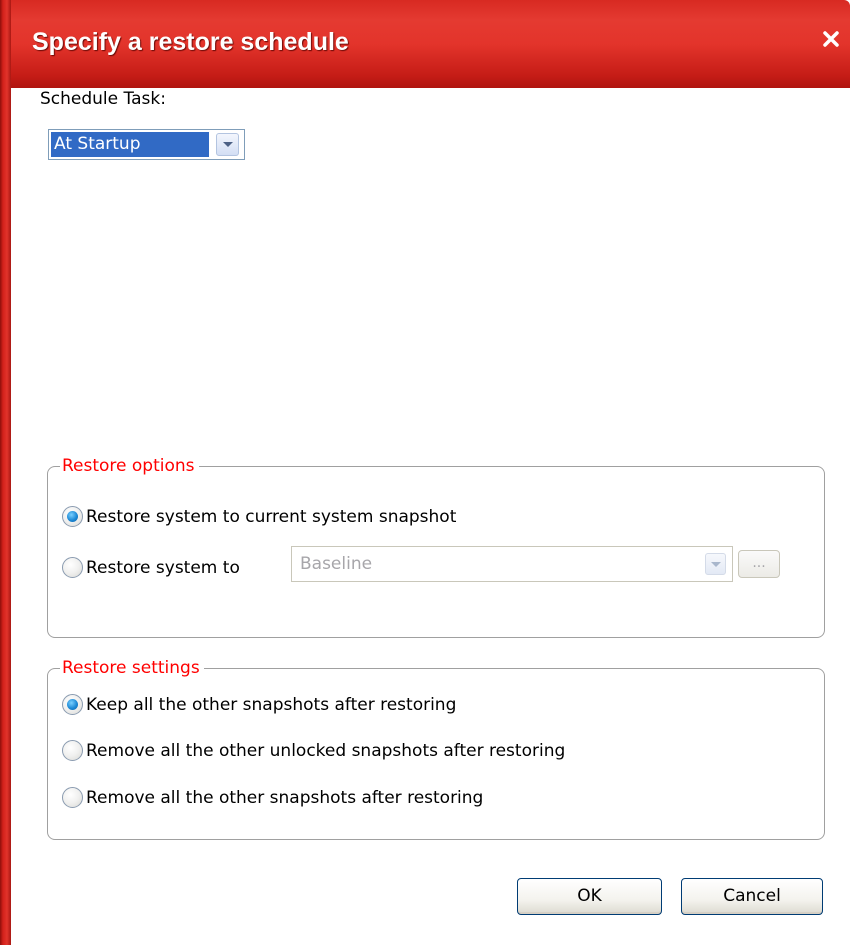 The height and width of the screenshot is (945, 850). What do you see at coordinates (72, 750) in the screenshot?
I see `remove-unlocked-snapshots-radio` at bounding box center [72, 750].